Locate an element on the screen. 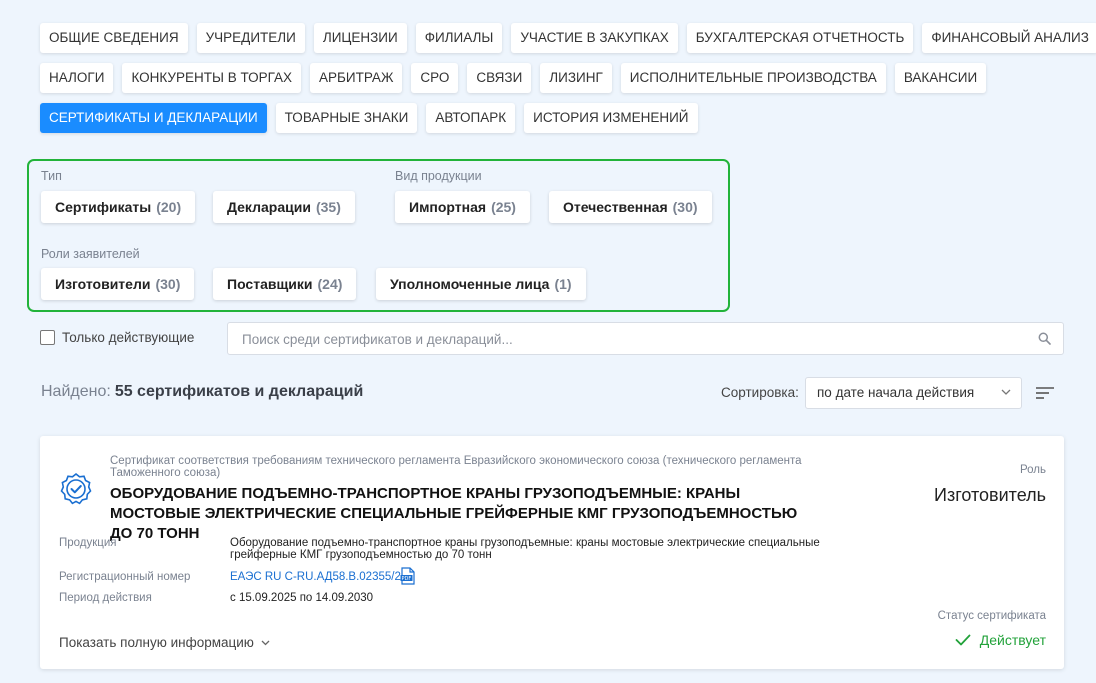 Image resolution: width=1096 pixels, height=683 pixels. filter-chip-authorized: Уполномоченные лица (1) is located at coordinates (481, 284).